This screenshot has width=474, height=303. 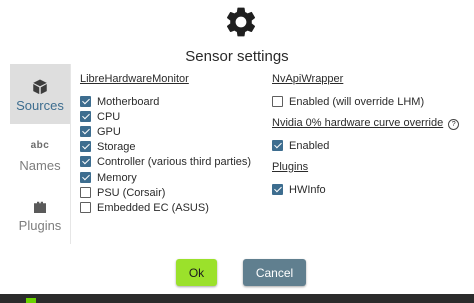 I want to click on nav-label-sources: Sources, so click(x=40, y=105).